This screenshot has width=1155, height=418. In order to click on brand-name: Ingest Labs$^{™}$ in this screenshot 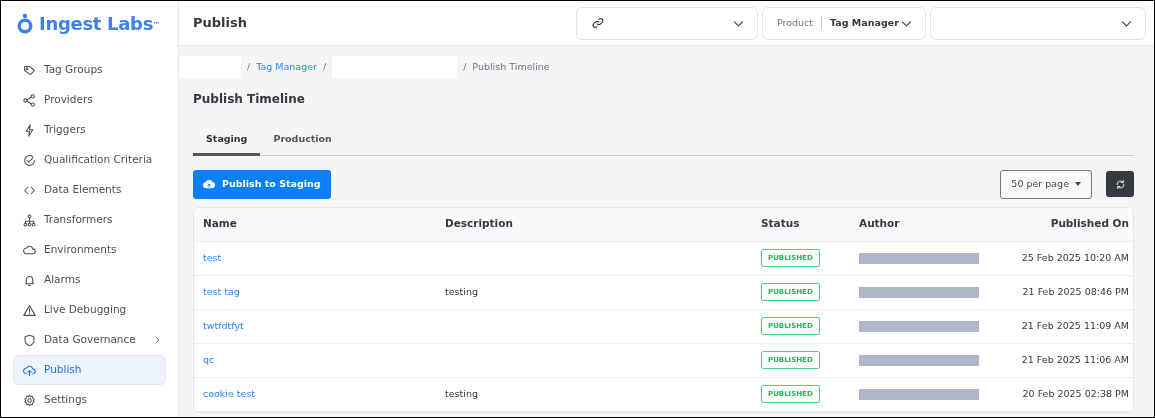, I will do `click(99, 24)`.